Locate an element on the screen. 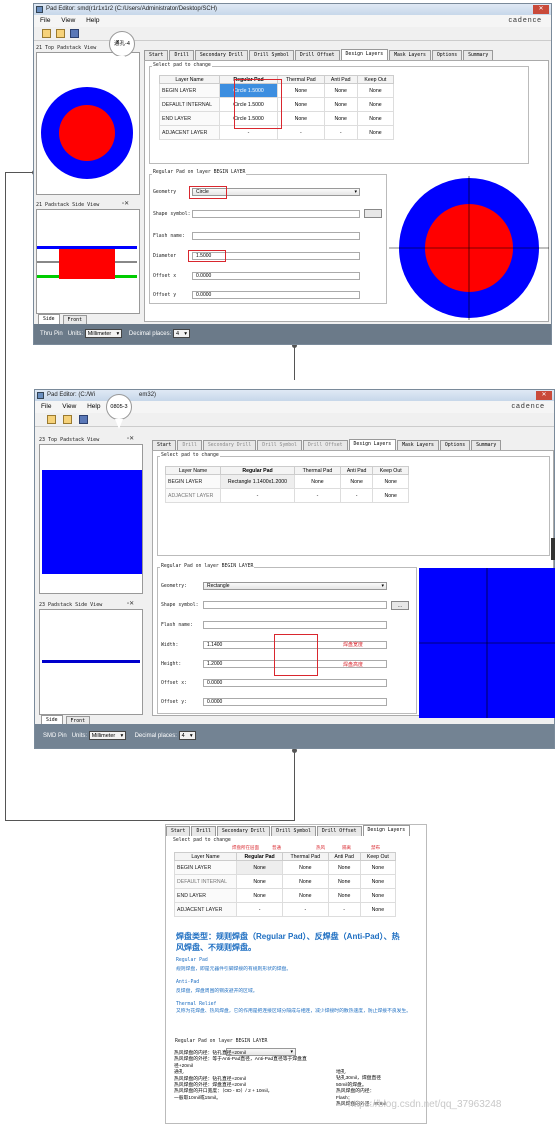 This screenshot has height=1124, width=555. table-row: END LAYER None None None None is located at coordinates (285, 895).